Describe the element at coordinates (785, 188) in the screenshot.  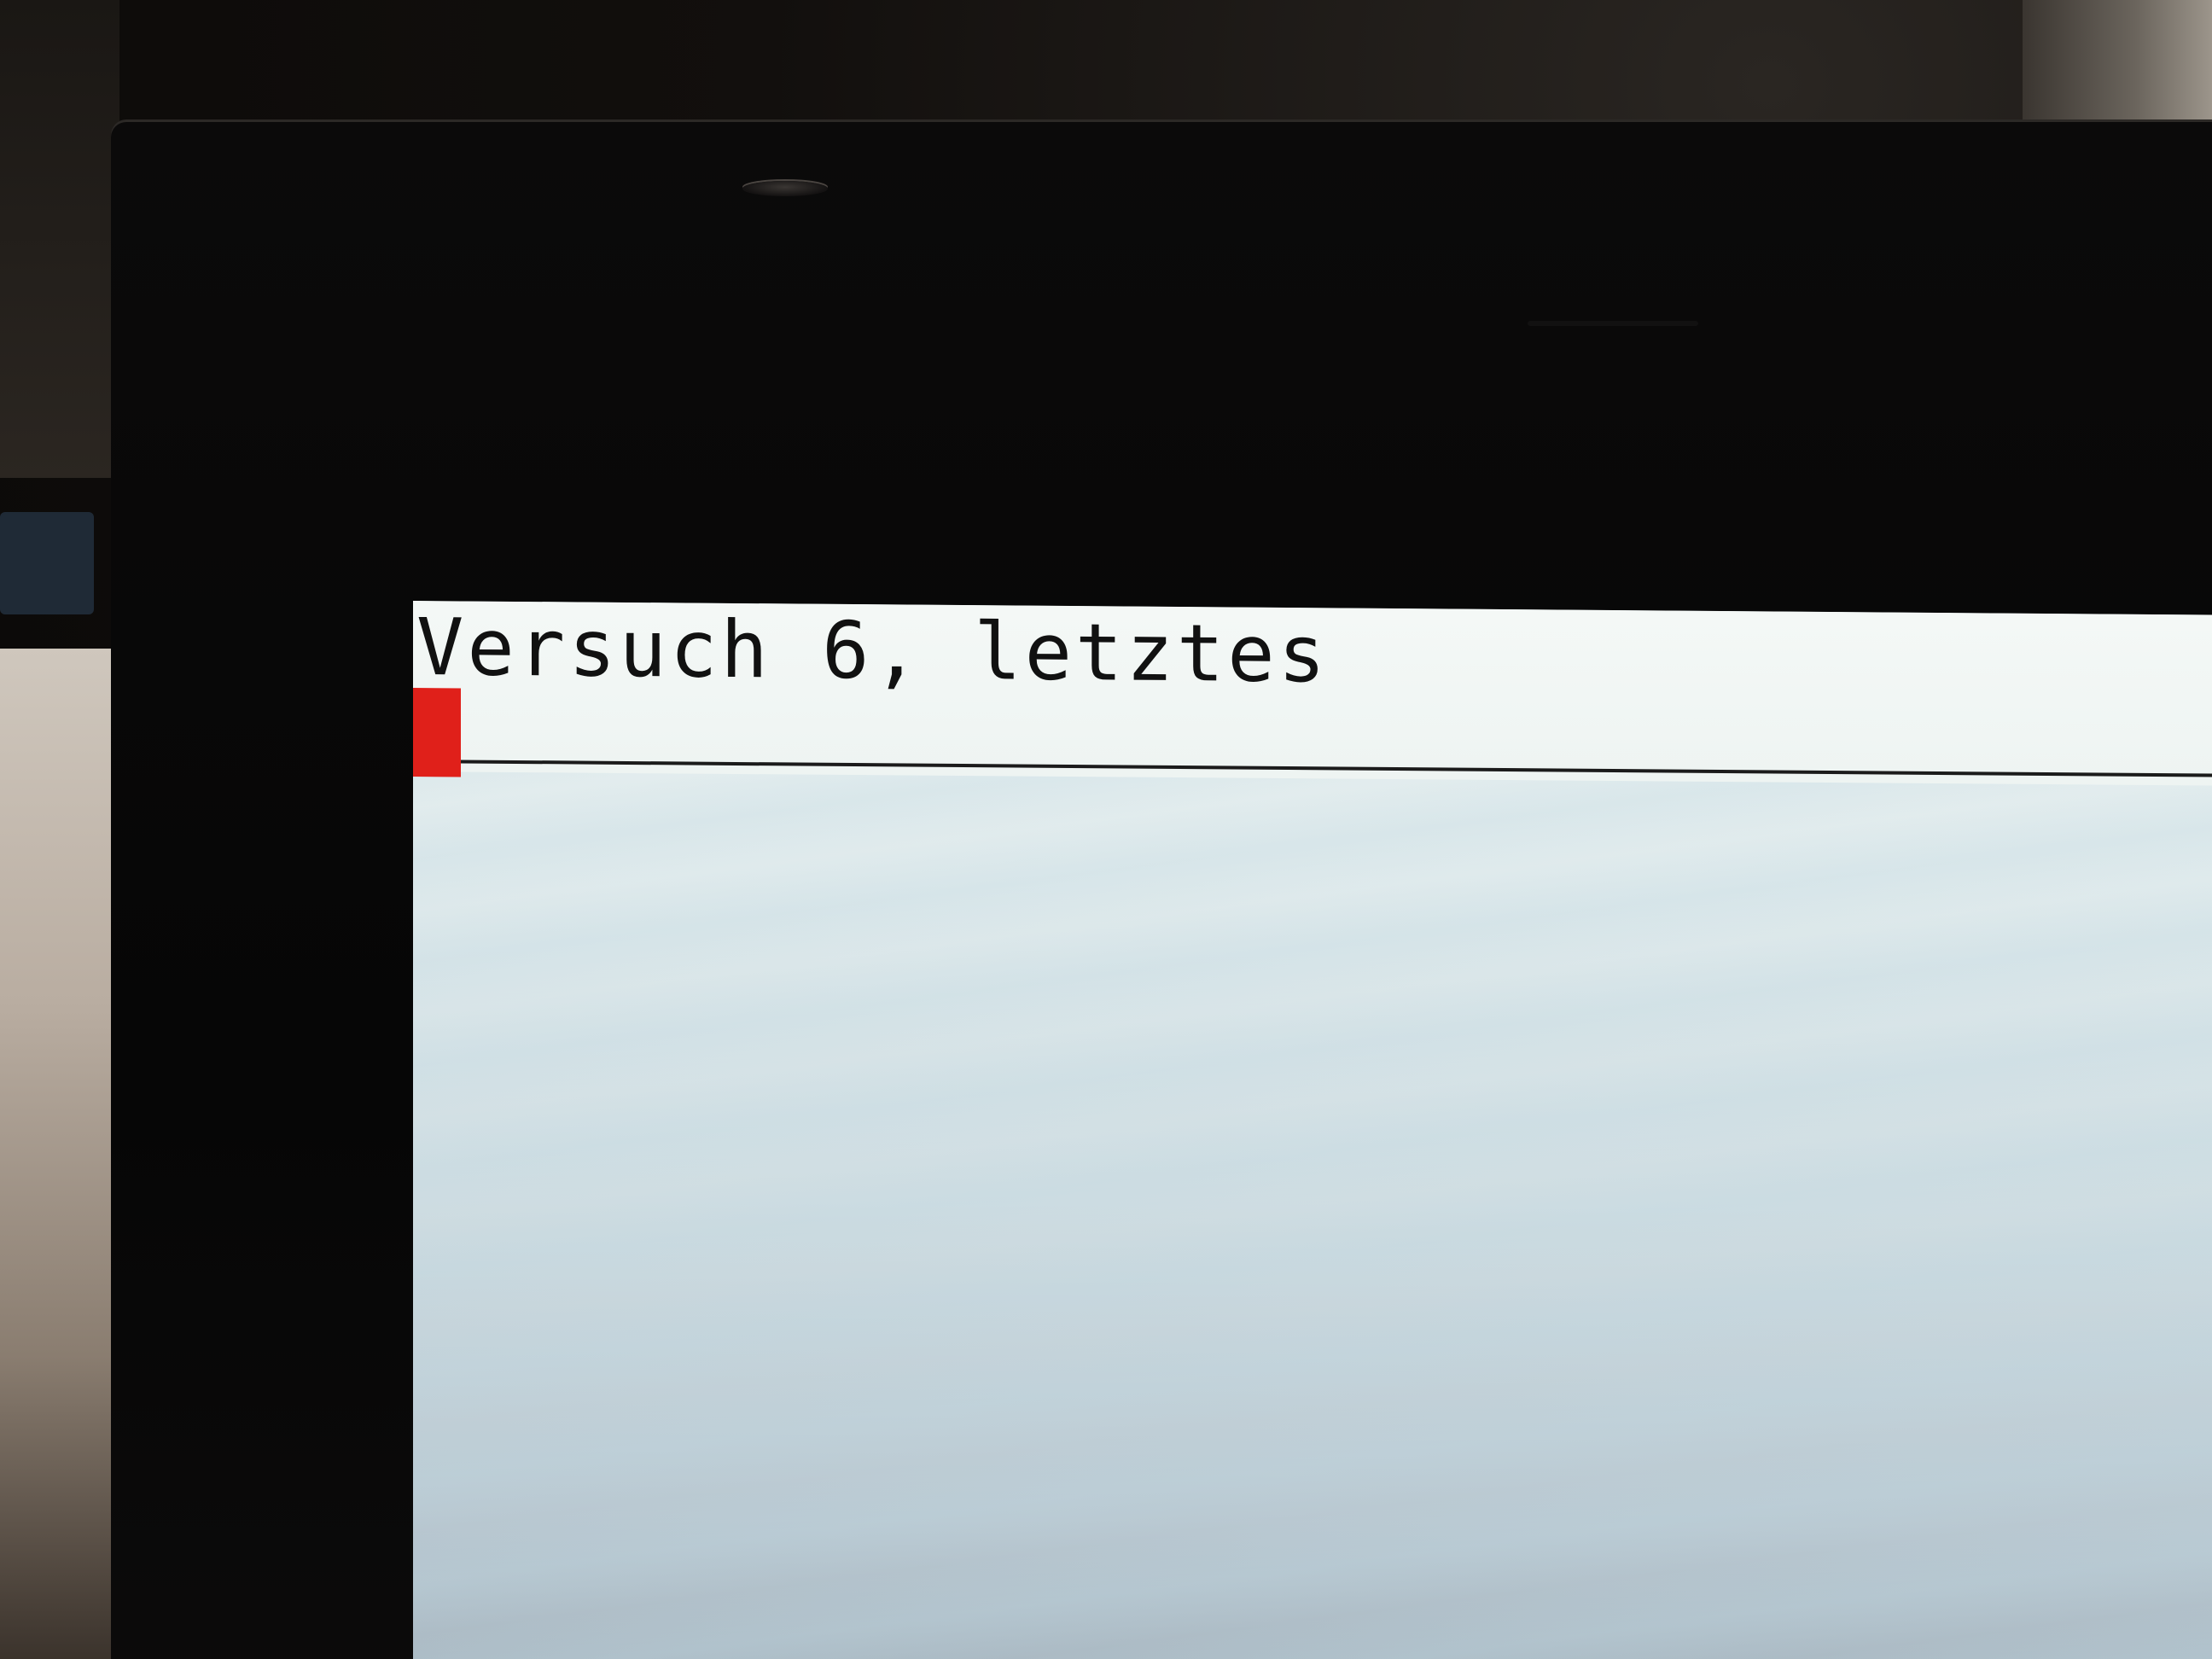
I see `webcam-icon` at that location.